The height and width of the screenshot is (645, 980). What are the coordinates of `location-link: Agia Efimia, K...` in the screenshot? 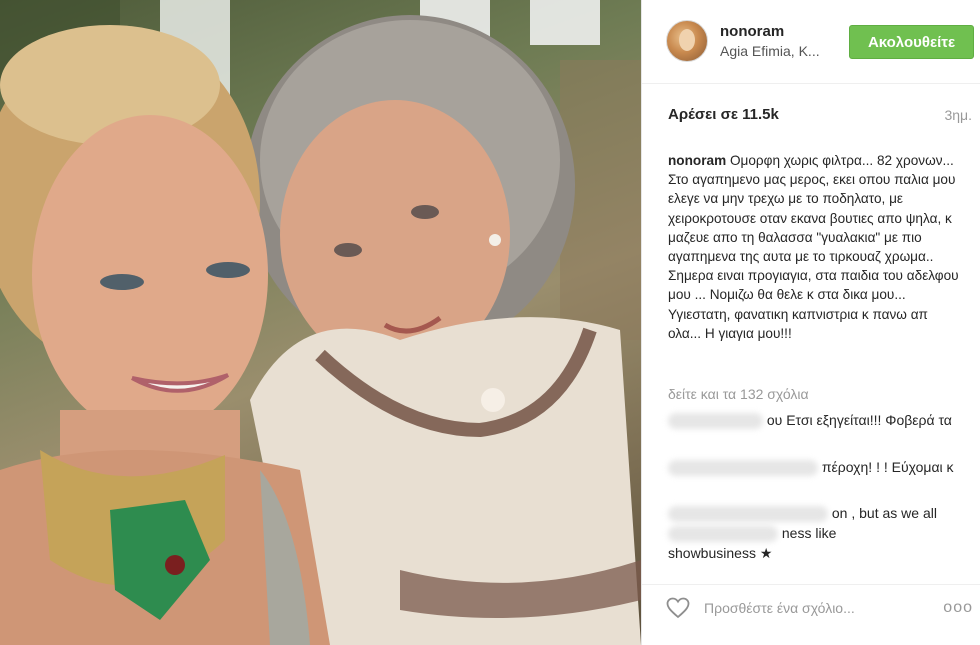 It's located at (780, 51).